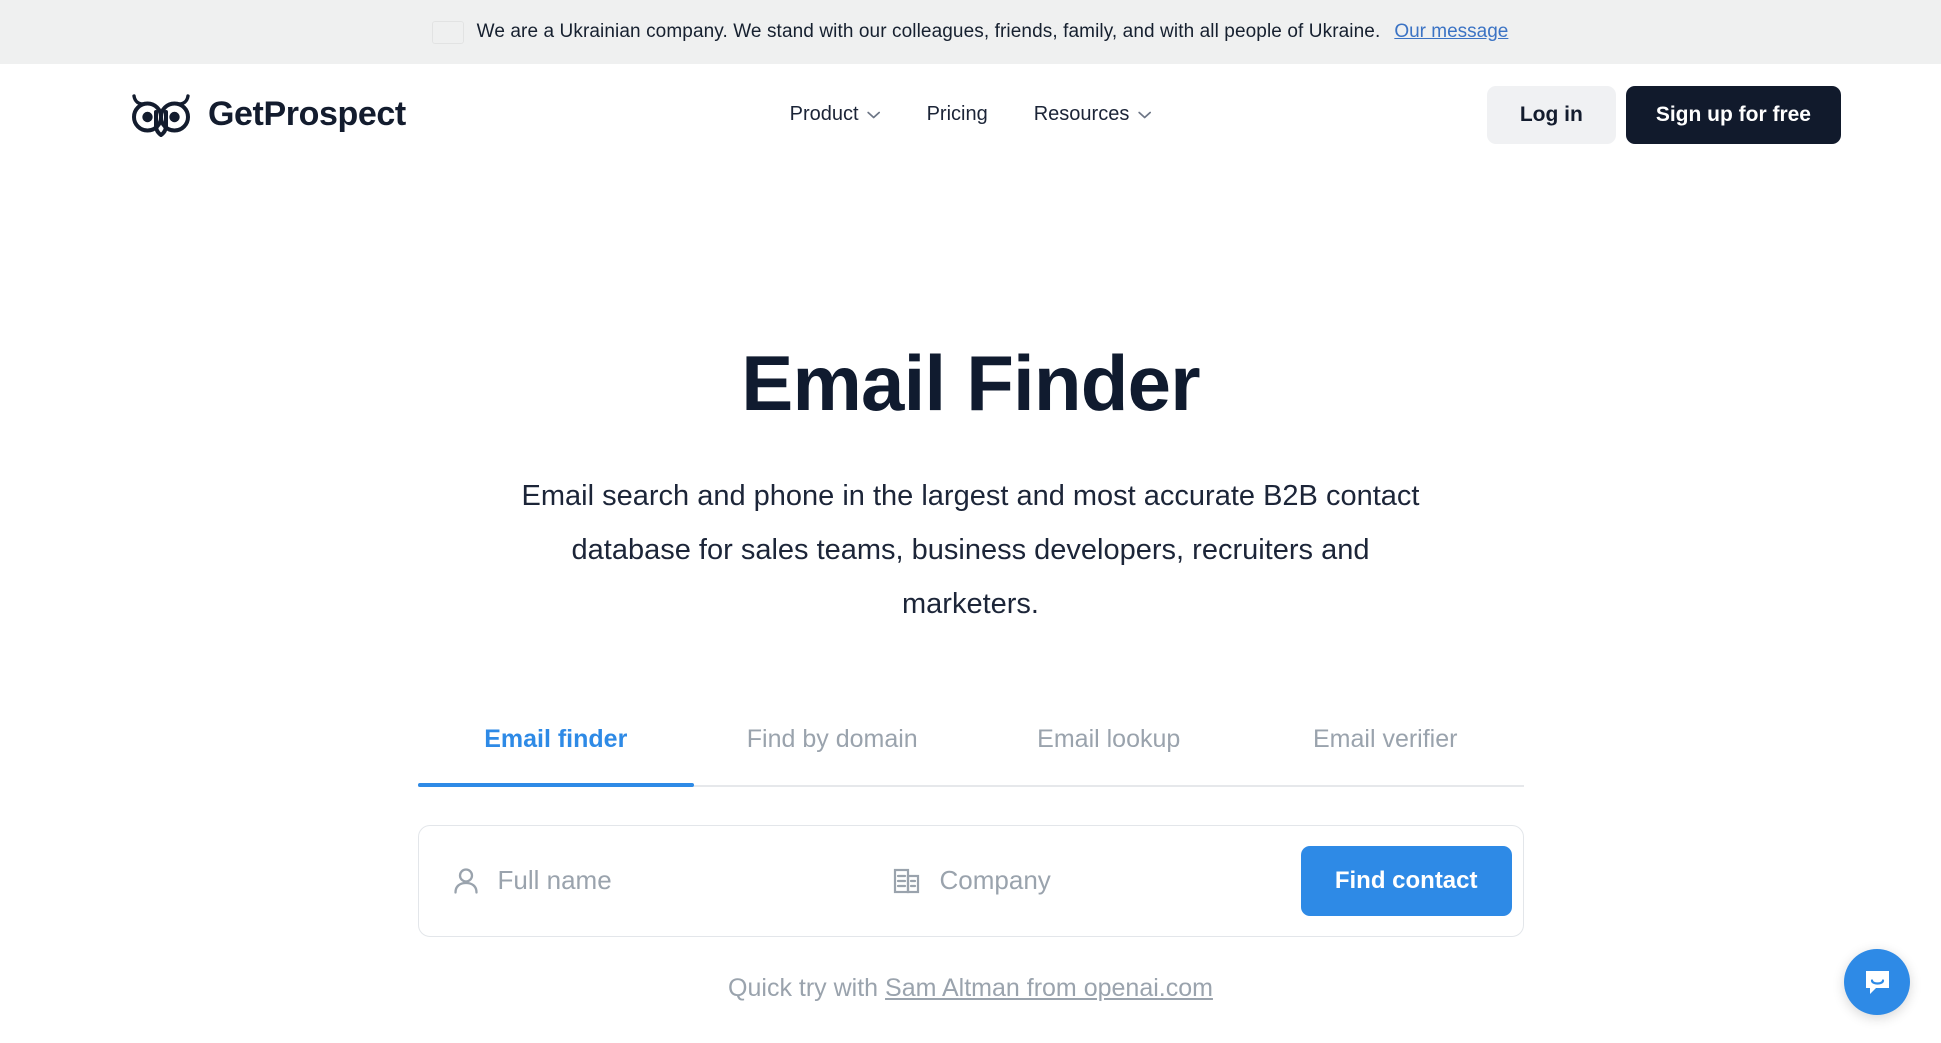 The height and width of the screenshot is (1043, 1941). I want to click on tab-email-verifier: Email verifier, so click(1385, 755).